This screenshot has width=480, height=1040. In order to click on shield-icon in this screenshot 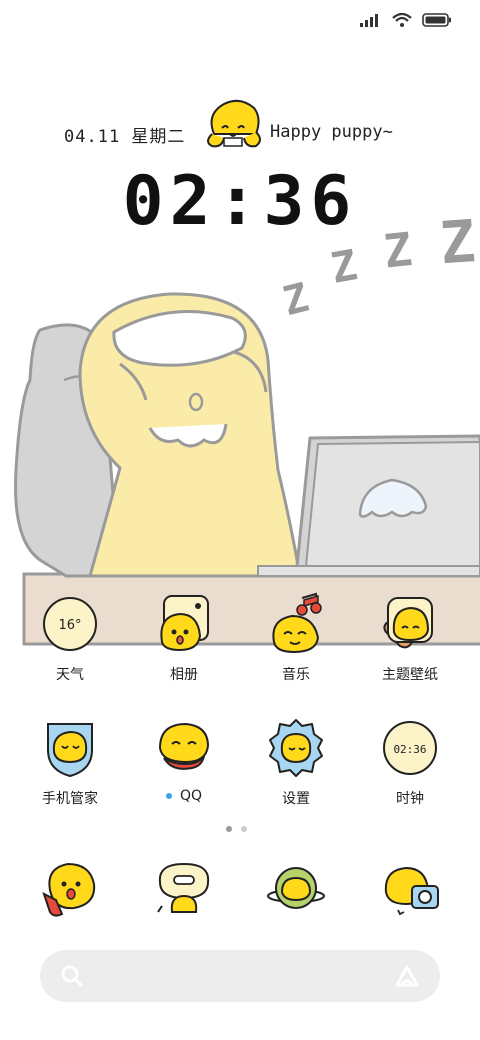, I will do `click(70, 750)`.